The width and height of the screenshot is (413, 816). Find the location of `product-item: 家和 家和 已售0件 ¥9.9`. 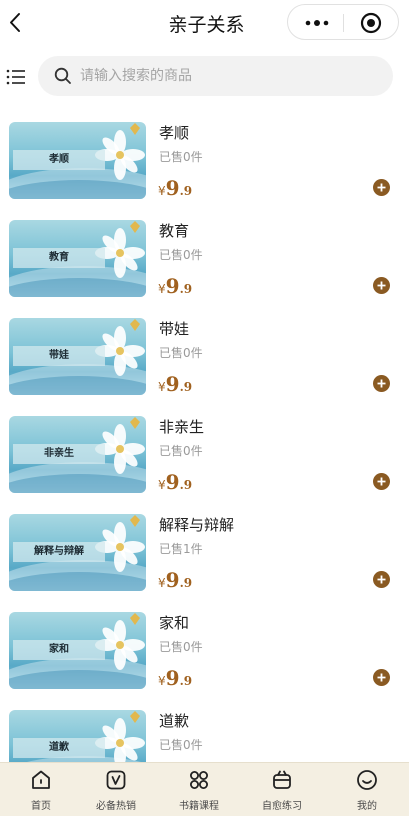

product-item: 家和 家和 已售0件 ¥9.9 is located at coordinates (206, 649).